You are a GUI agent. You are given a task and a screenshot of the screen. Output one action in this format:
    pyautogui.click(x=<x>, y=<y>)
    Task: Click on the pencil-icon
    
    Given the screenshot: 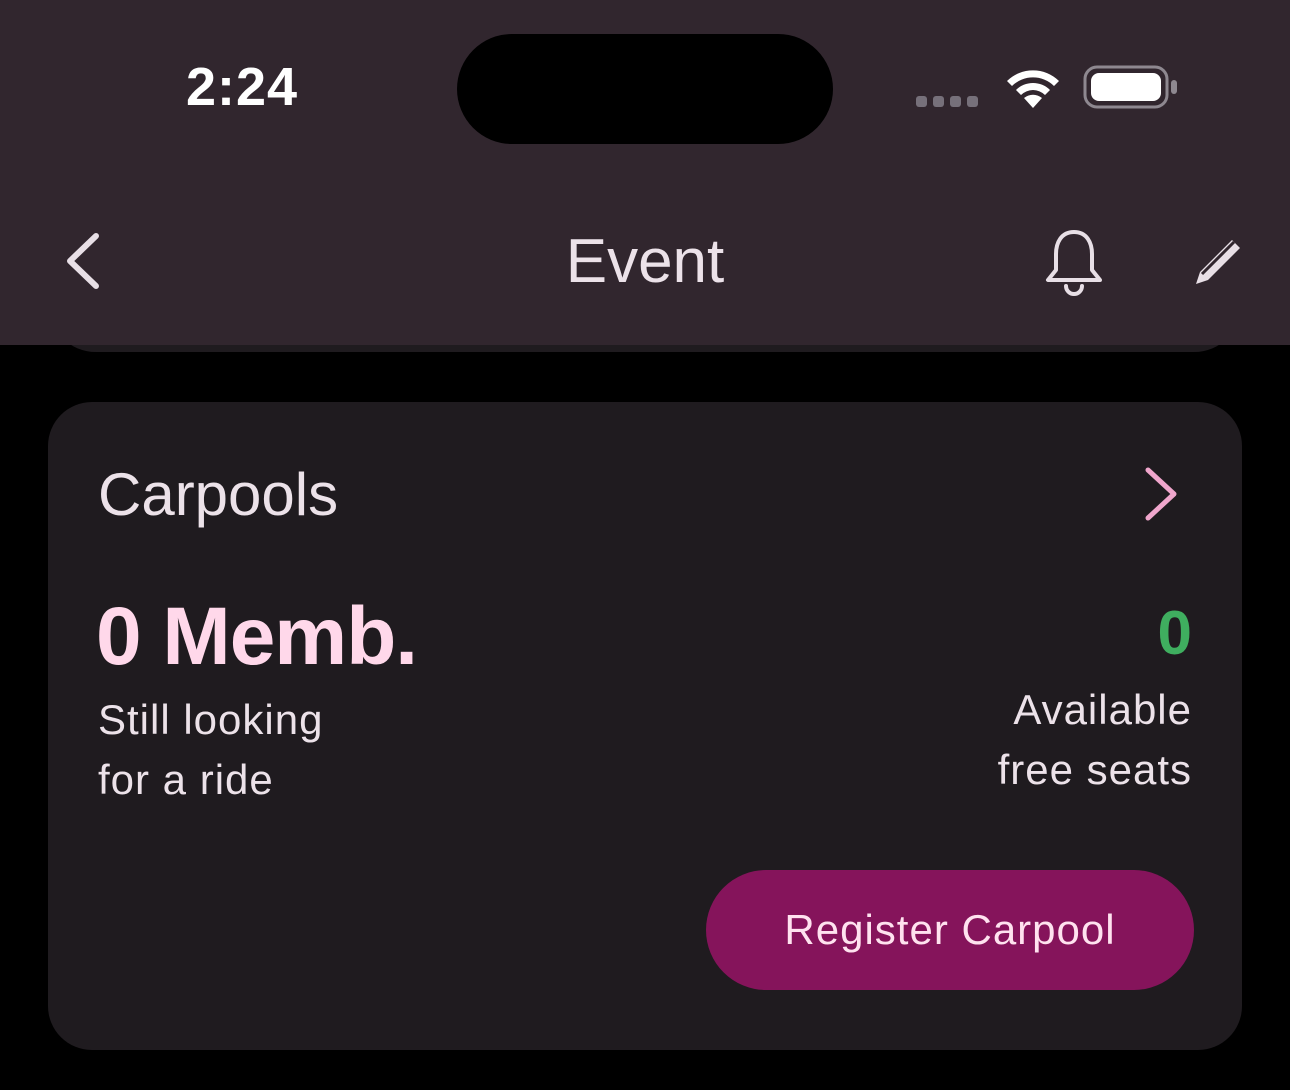 What is the action you would take?
    pyautogui.click(x=1218, y=262)
    